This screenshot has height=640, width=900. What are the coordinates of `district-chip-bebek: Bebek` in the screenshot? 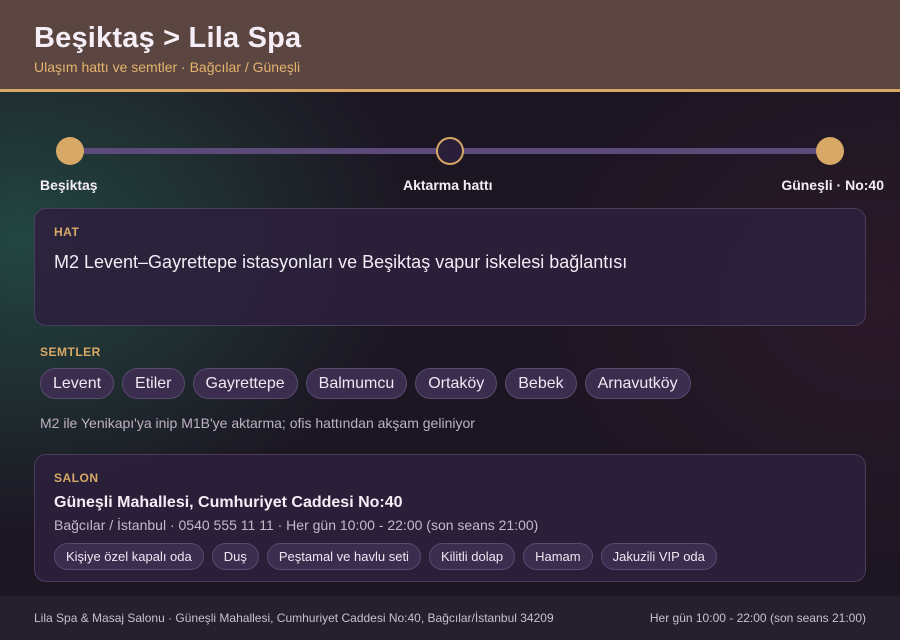 It's located at (541, 383).